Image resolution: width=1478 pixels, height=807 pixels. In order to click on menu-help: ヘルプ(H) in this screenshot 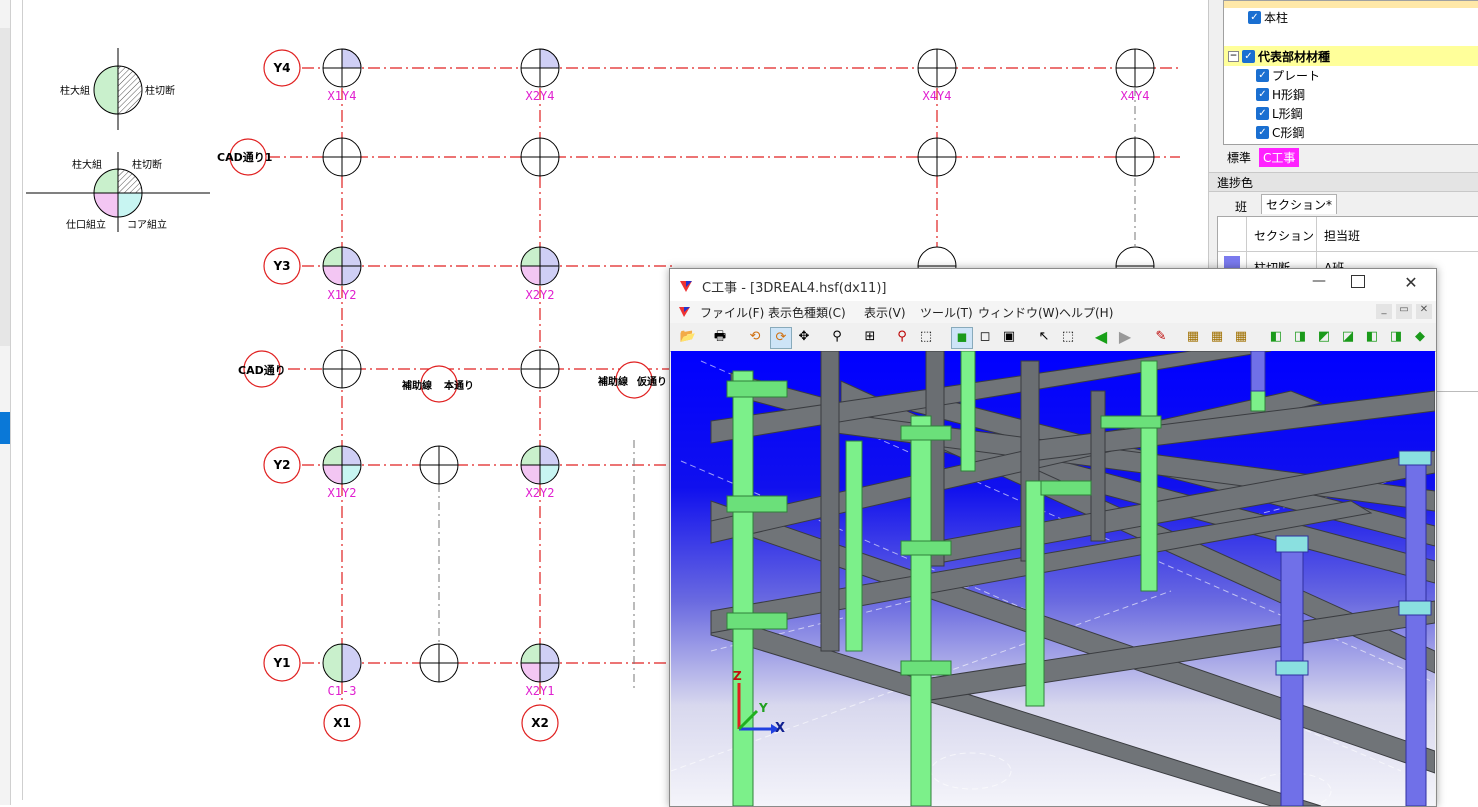, I will do `click(1086, 312)`.